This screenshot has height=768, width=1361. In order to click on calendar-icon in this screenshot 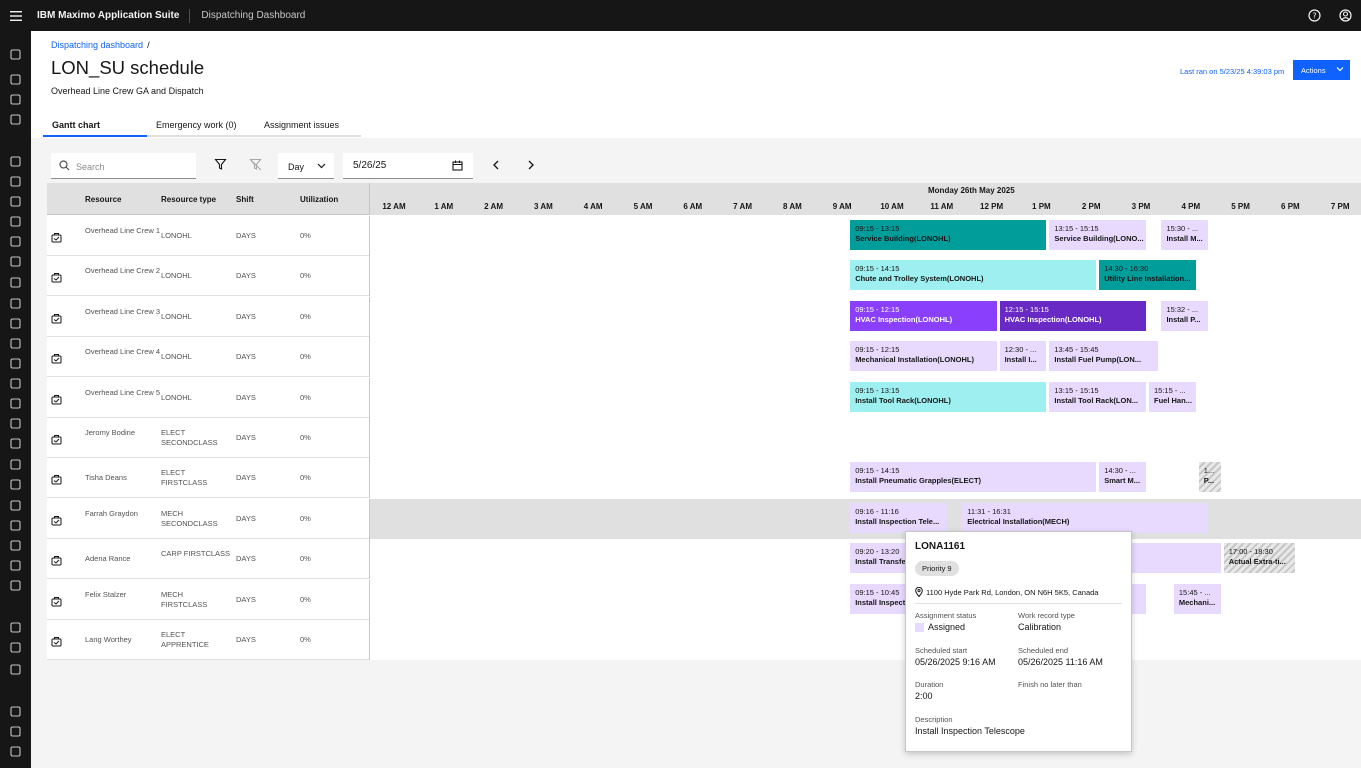, I will do `click(457, 167)`.